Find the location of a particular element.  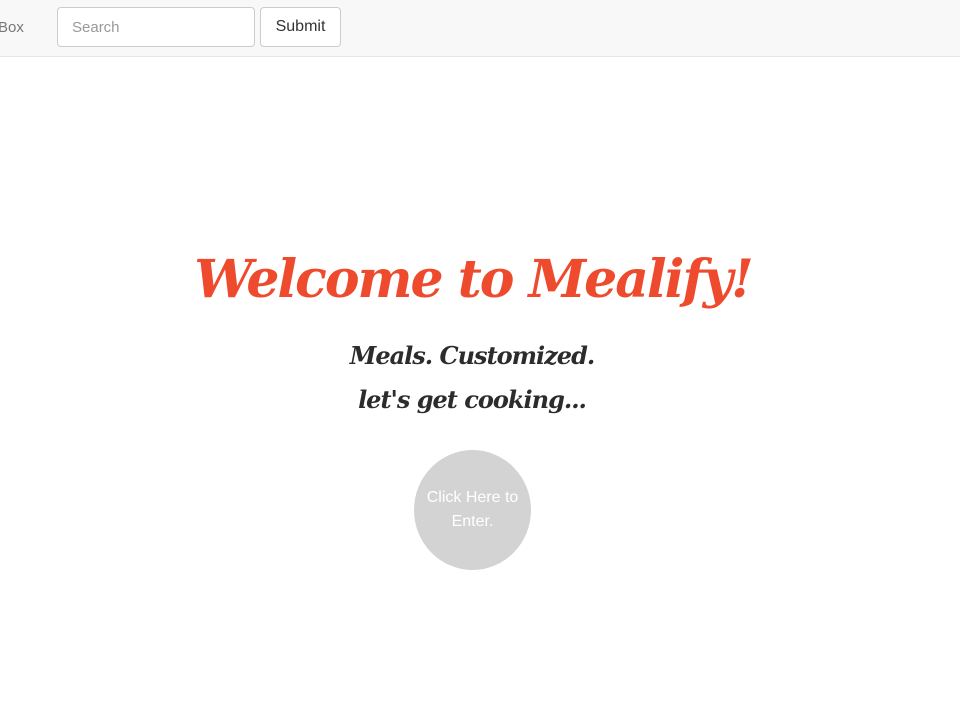

enter-button: Click Here to Enter. is located at coordinates (472, 510).